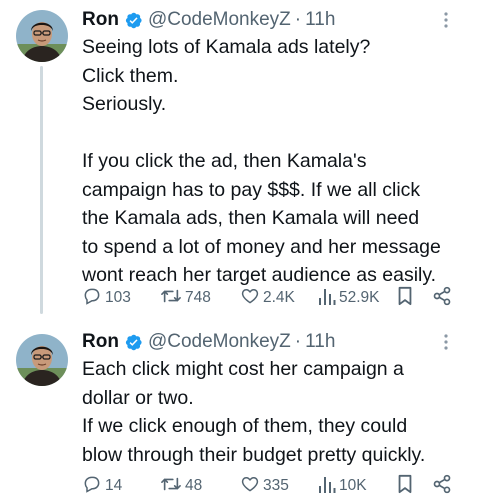 This screenshot has width=478, height=500. What do you see at coordinates (114, 485) in the screenshot?
I see `reply-count: 14` at bounding box center [114, 485].